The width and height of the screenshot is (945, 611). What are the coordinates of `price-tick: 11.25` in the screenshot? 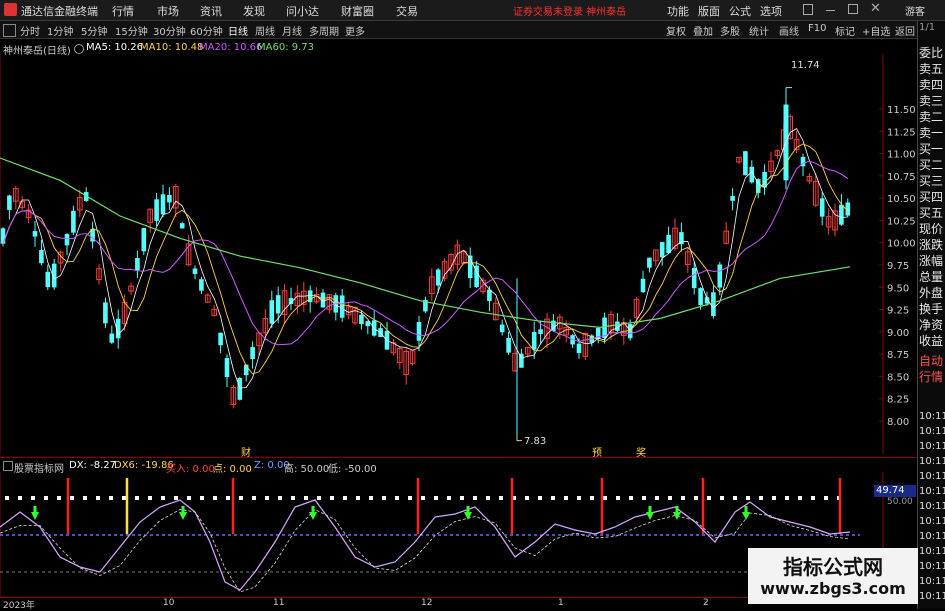 It's located at (901, 132).